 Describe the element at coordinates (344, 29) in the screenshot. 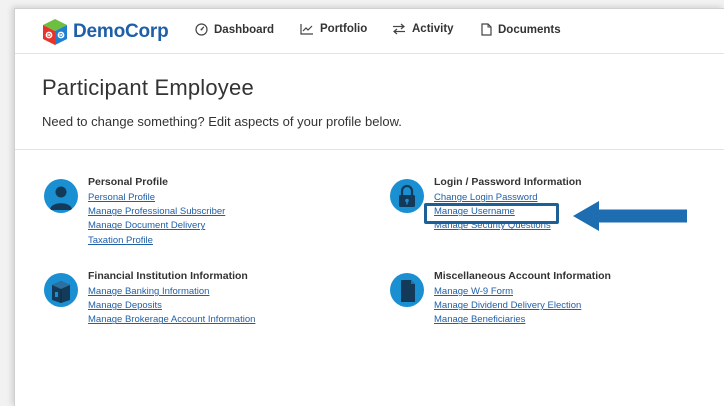

I see `nav-portfolio-label: Portfolio` at that location.